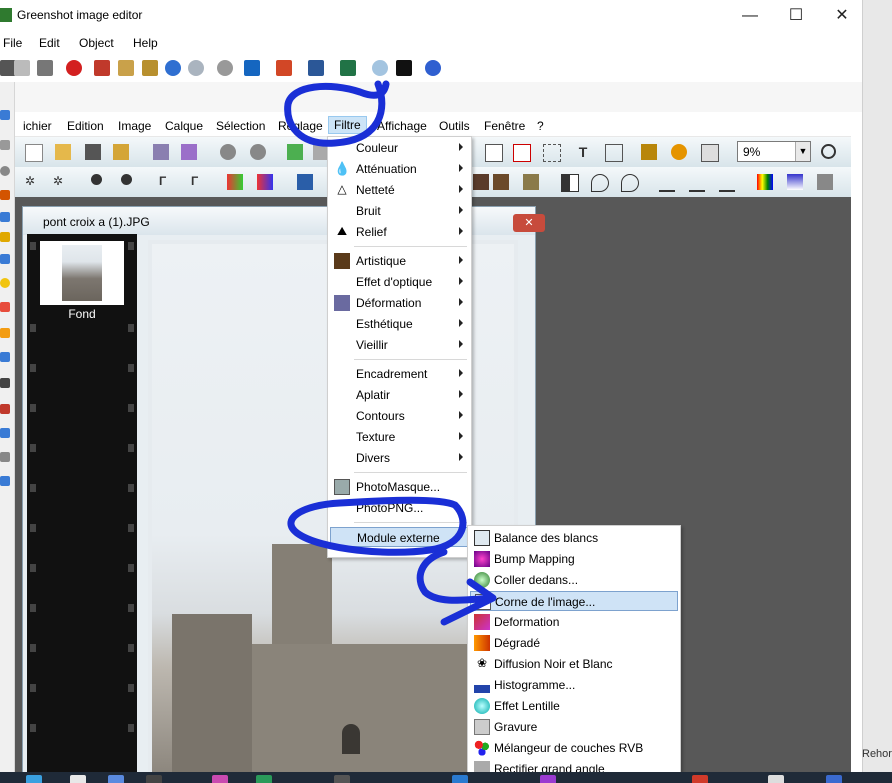  What do you see at coordinates (295, 152) in the screenshot?
I see `paste-image-icon` at bounding box center [295, 152].